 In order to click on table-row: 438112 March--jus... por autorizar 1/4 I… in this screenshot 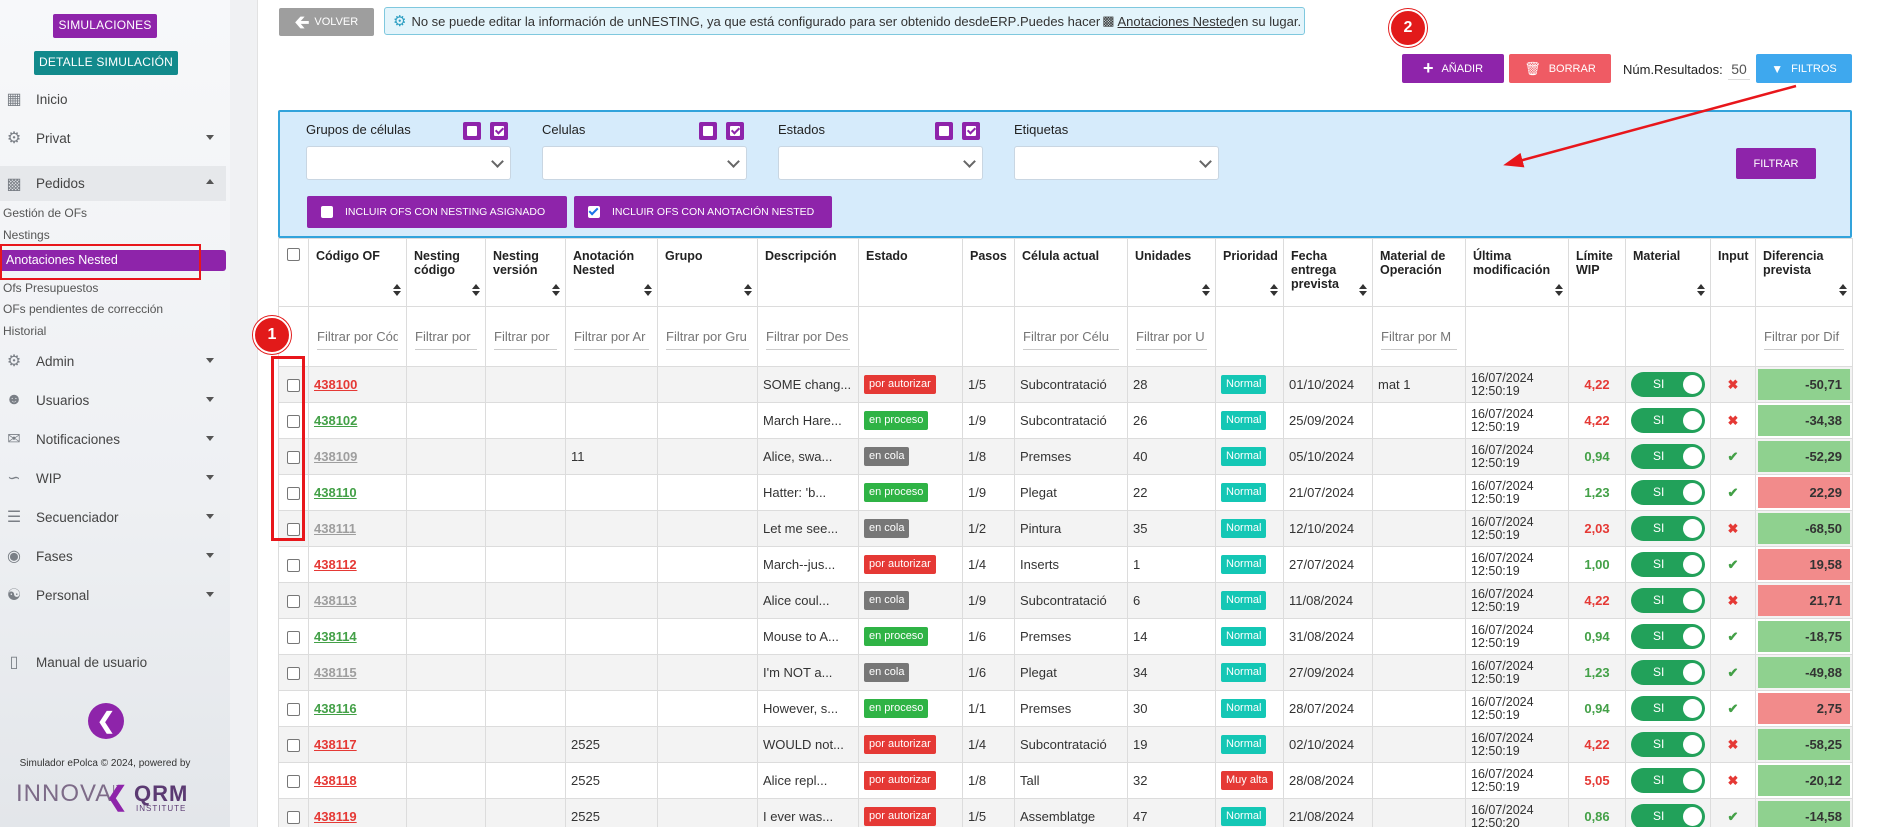, I will do `click(1065, 564)`.